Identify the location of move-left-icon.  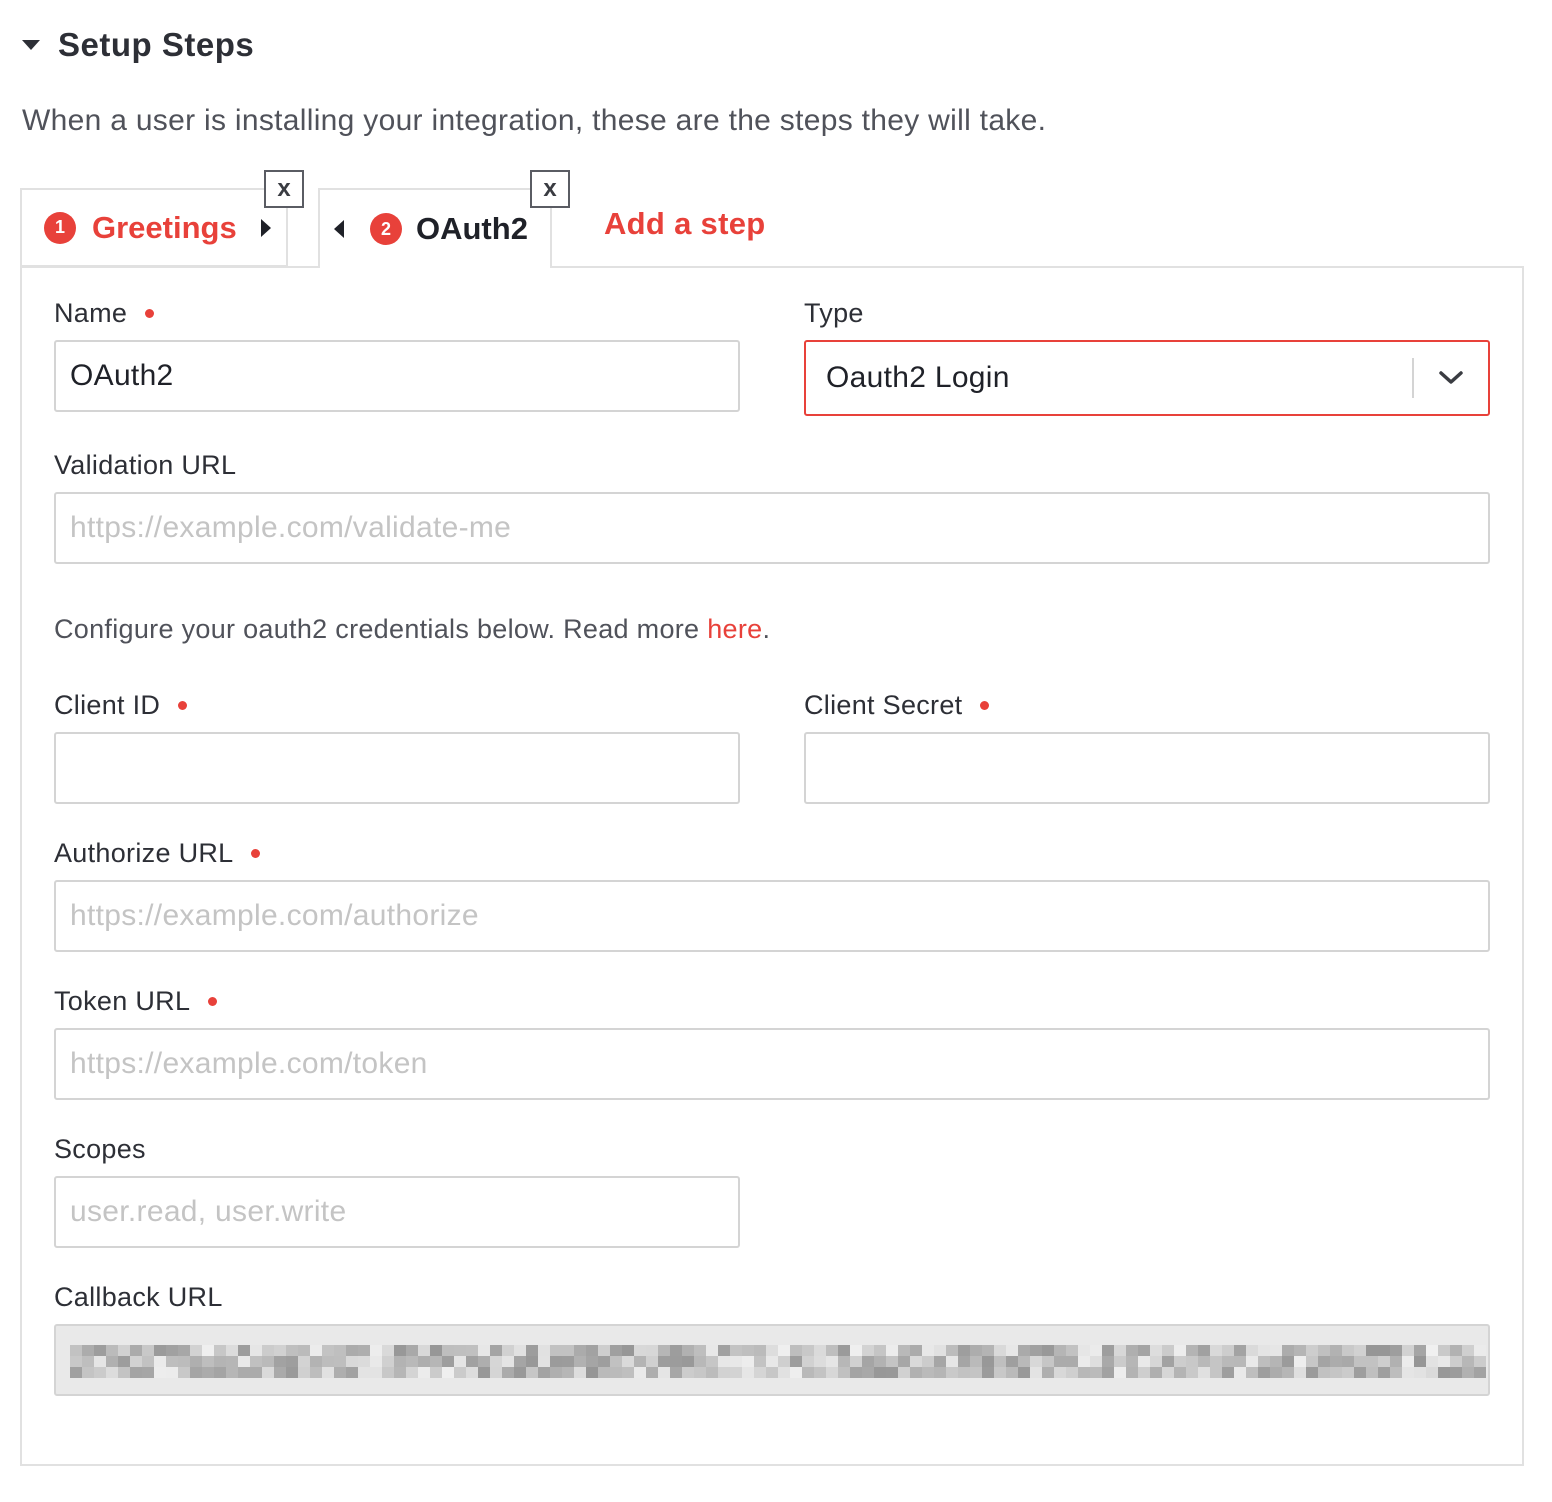
(339, 229).